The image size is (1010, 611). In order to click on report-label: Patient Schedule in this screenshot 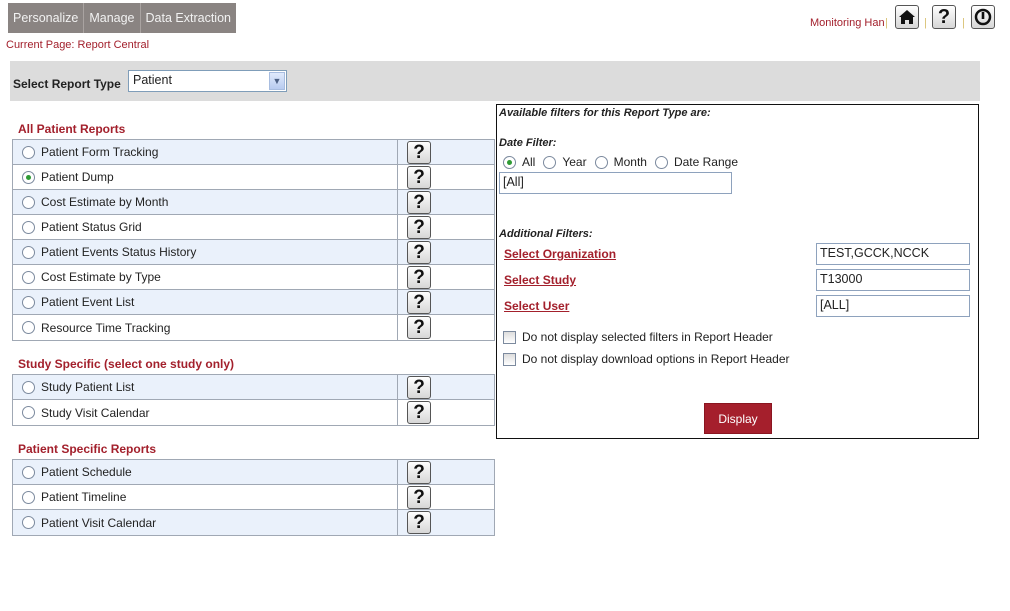, I will do `click(86, 472)`.